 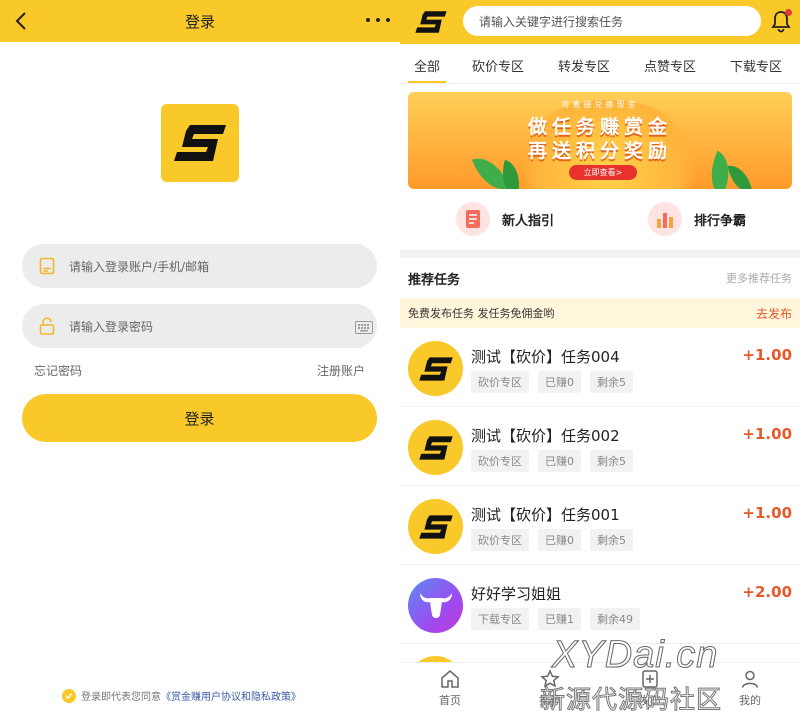 I want to click on tabbar-label: 首页, so click(x=450, y=700).